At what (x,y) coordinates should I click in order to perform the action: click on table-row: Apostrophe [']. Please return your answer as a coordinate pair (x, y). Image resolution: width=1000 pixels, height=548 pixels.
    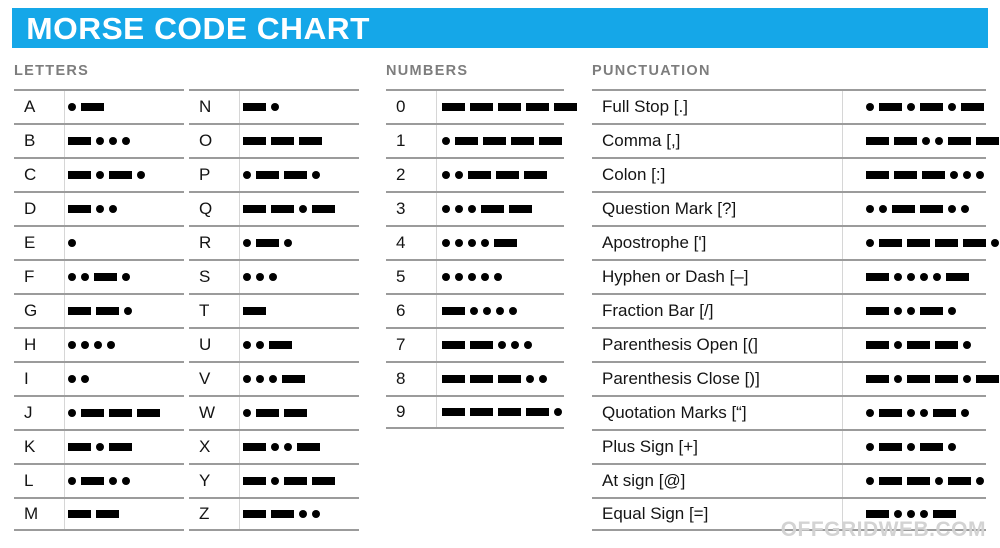
    Looking at the image, I should click on (795, 242).